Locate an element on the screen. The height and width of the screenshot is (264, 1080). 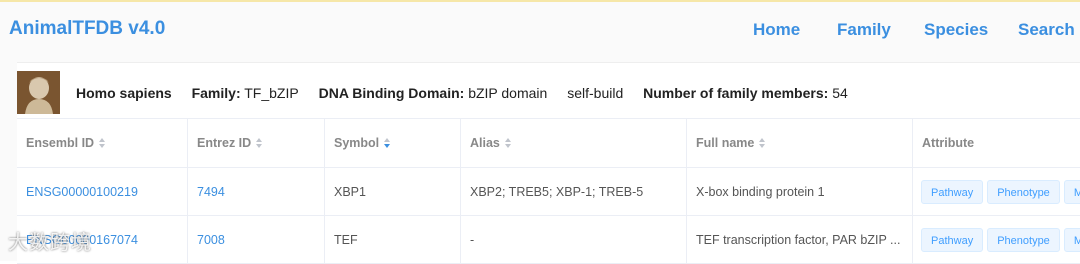
col-header-attribute: Attribute is located at coordinates (948, 143).